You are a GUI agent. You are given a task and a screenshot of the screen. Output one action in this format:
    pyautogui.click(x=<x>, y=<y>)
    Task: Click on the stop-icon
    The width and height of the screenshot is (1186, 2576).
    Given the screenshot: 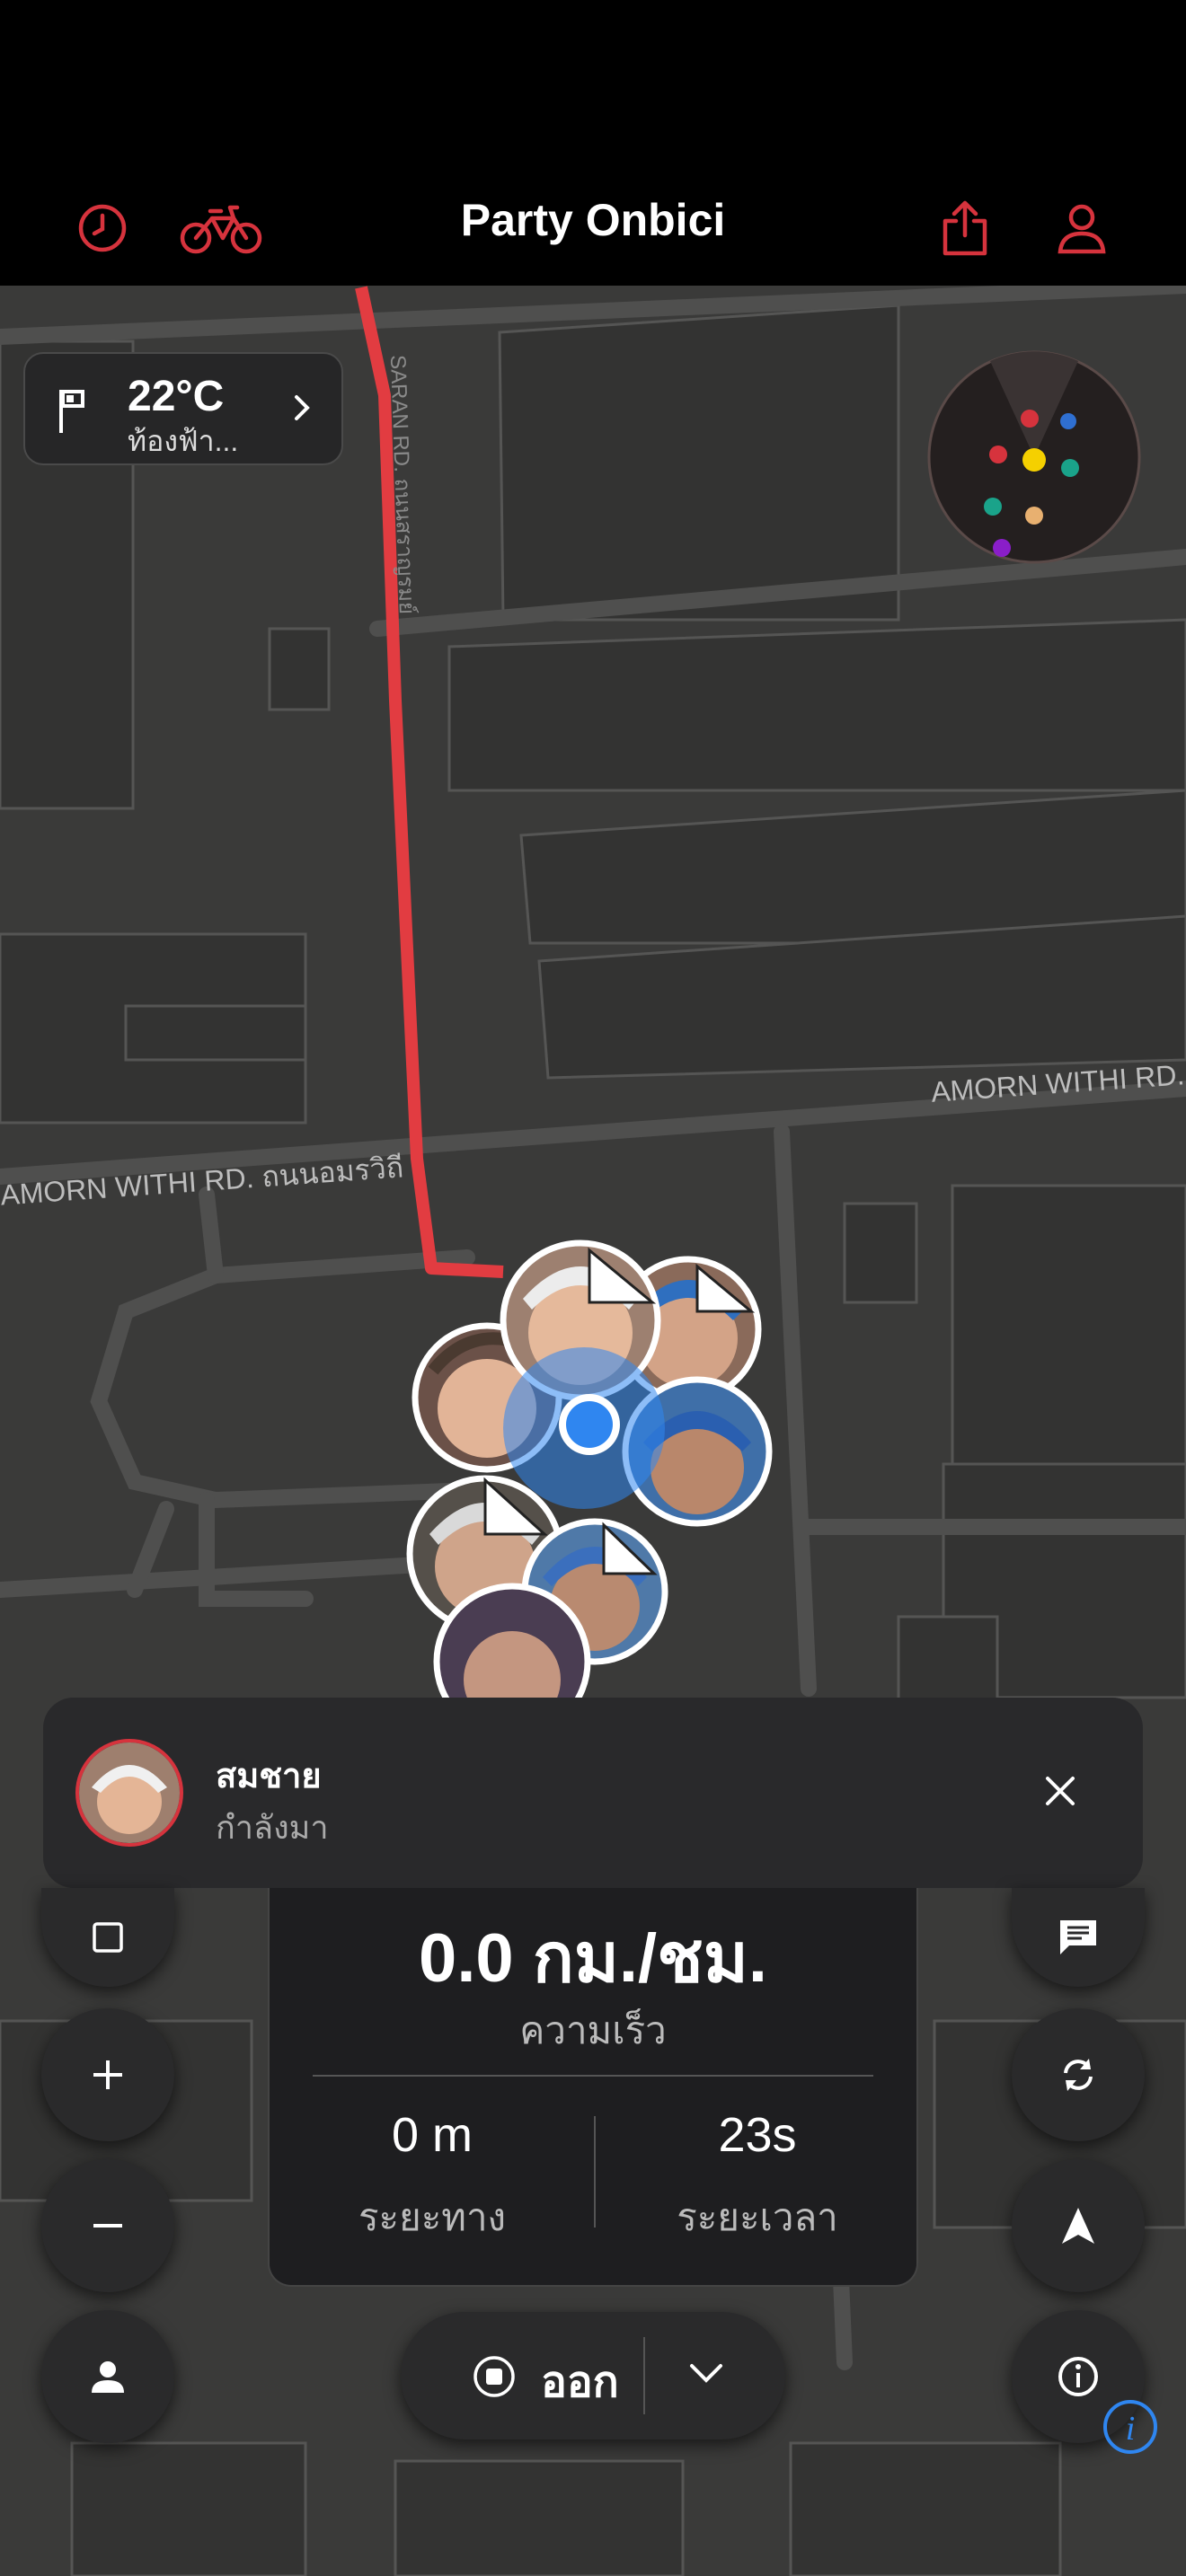 What is the action you would take?
    pyautogui.click(x=494, y=2379)
    